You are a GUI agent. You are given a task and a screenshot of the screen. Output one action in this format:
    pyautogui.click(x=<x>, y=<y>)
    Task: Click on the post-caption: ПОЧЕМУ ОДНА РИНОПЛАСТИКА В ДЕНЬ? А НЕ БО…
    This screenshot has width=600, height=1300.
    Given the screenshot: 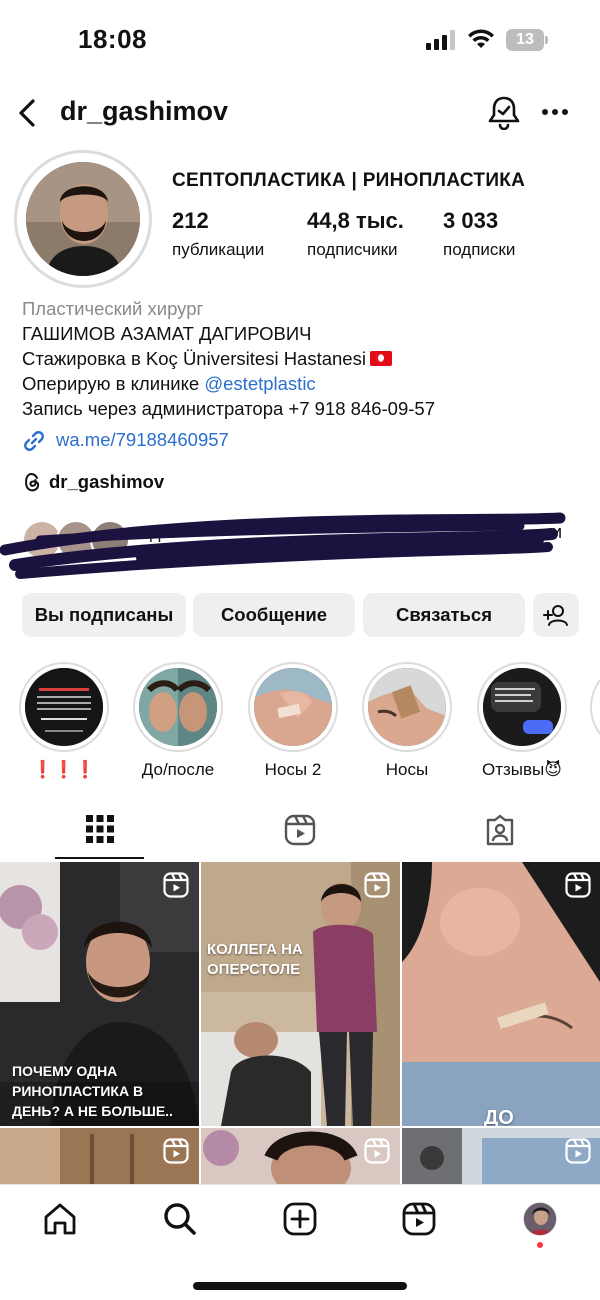 What is the action you would take?
    pyautogui.click(x=92, y=1091)
    